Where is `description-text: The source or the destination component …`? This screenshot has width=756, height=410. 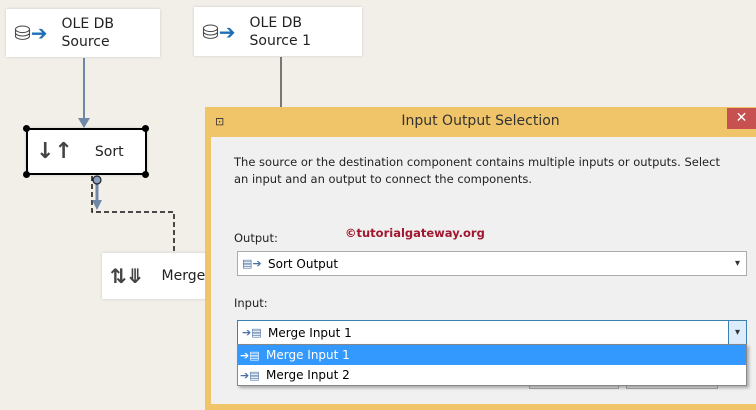
description-text: The source or the destination component … is located at coordinates (477, 170).